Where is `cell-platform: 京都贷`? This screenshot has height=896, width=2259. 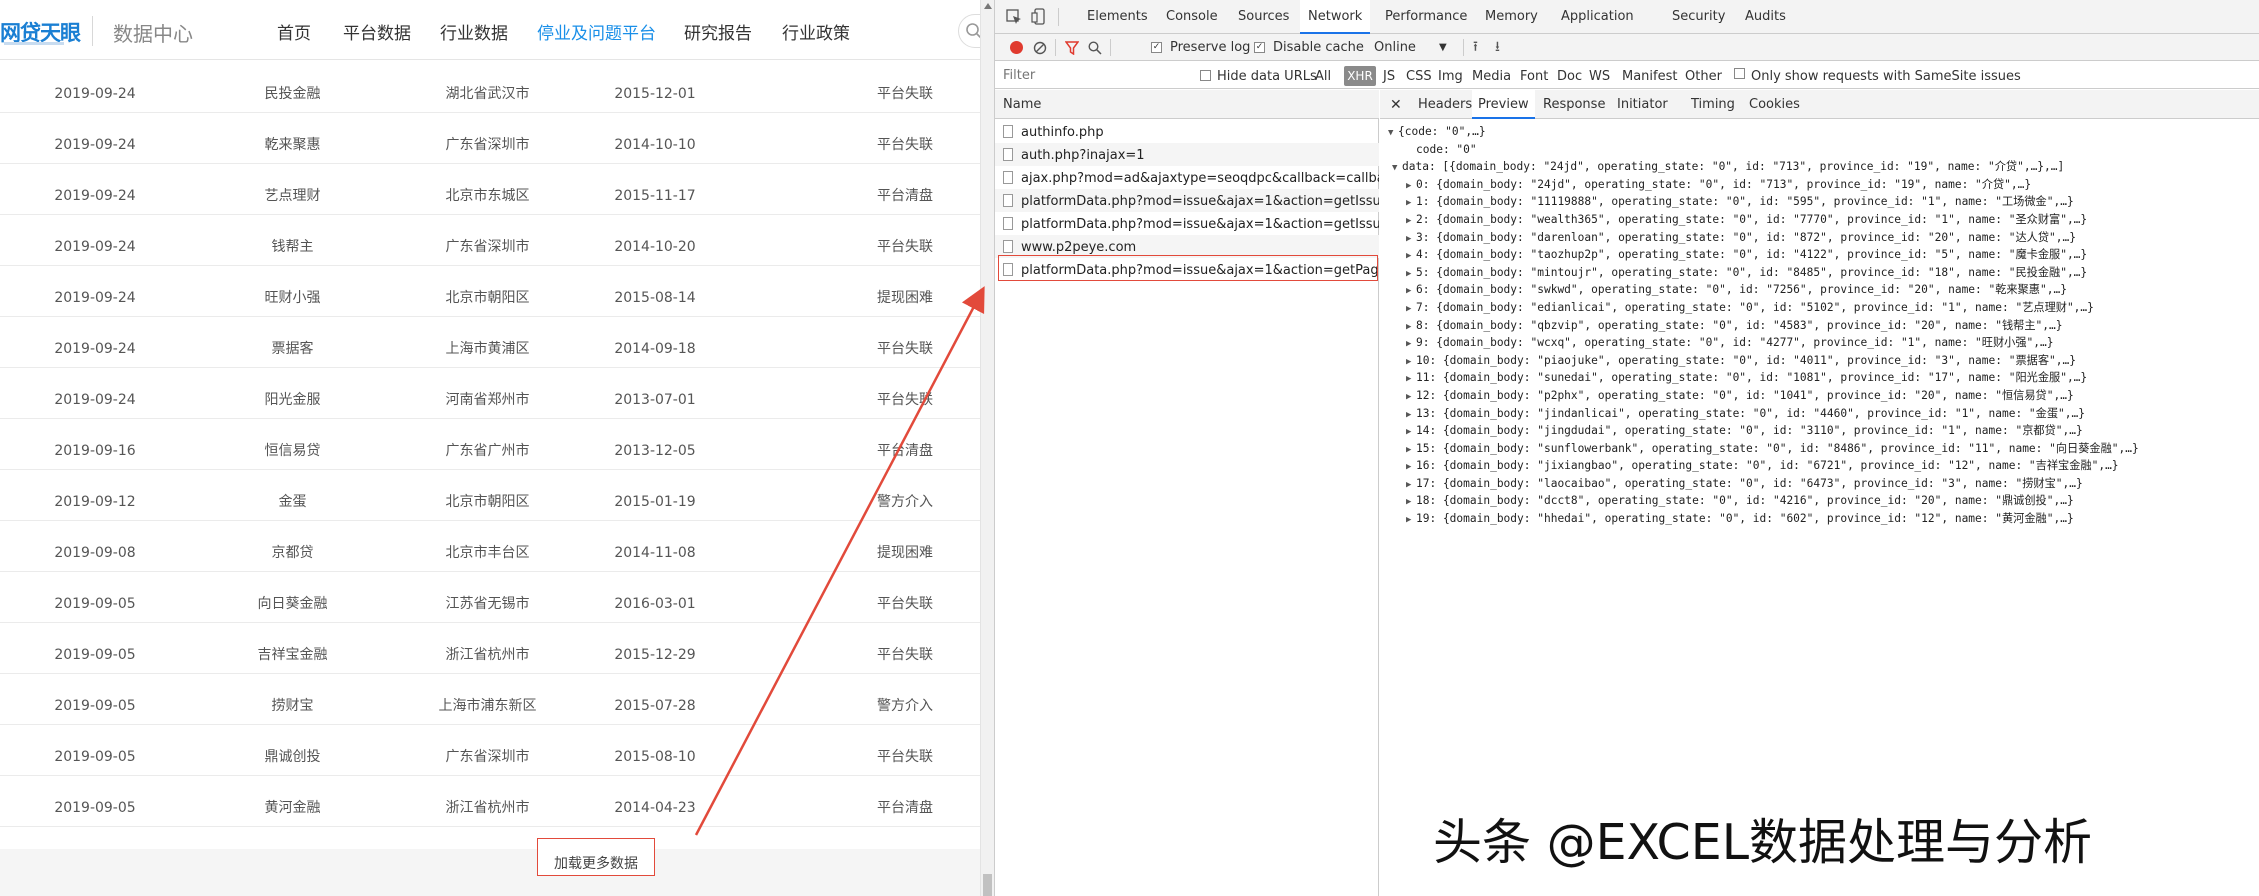
cell-platform: 京都贷 is located at coordinates (292, 546).